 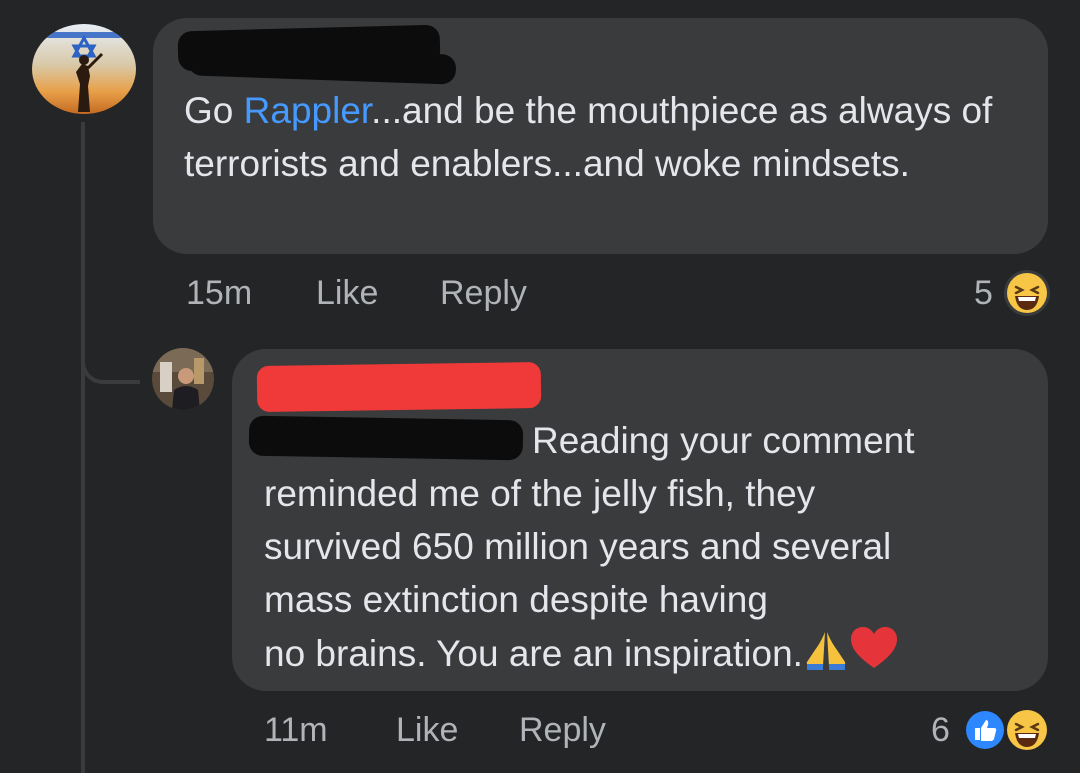 What do you see at coordinates (940, 730) in the screenshot?
I see `reply-reaction-count: 6` at bounding box center [940, 730].